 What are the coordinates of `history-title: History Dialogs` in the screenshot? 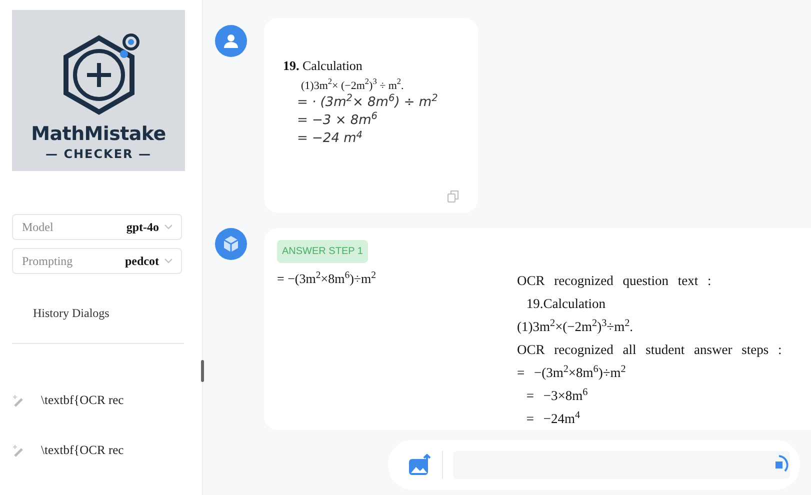 It's located at (71, 313).